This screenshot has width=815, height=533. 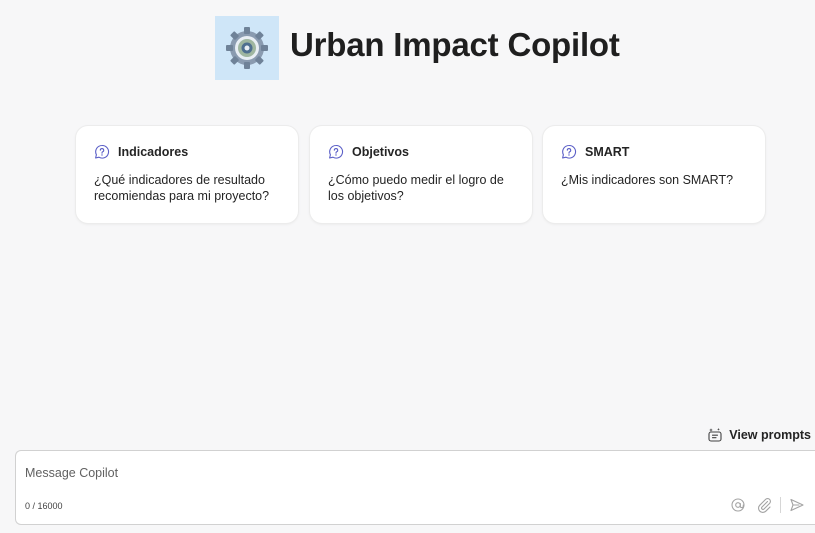 What do you see at coordinates (455, 44) in the screenshot?
I see `app-title: Urban Impact Copilot` at bounding box center [455, 44].